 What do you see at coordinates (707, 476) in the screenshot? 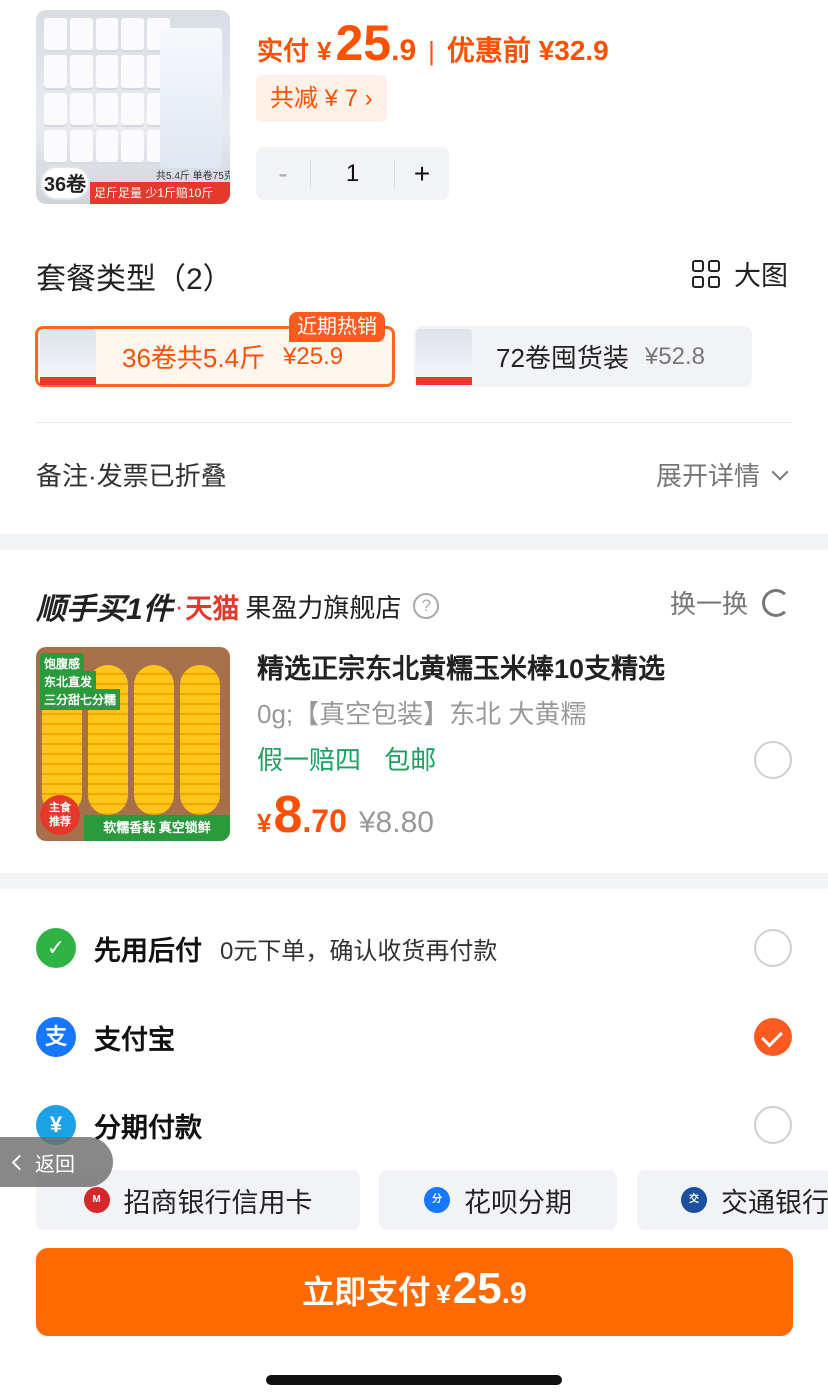
I see `expand-label: 展开详情` at bounding box center [707, 476].